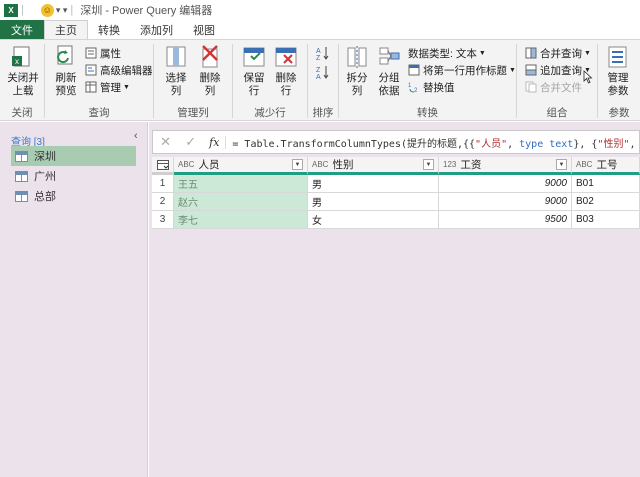 This screenshot has height=477, width=640. Describe the element at coordinates (73, 156) in the screenshot. I see `query-item-shenzhen: 深圳` at that location.